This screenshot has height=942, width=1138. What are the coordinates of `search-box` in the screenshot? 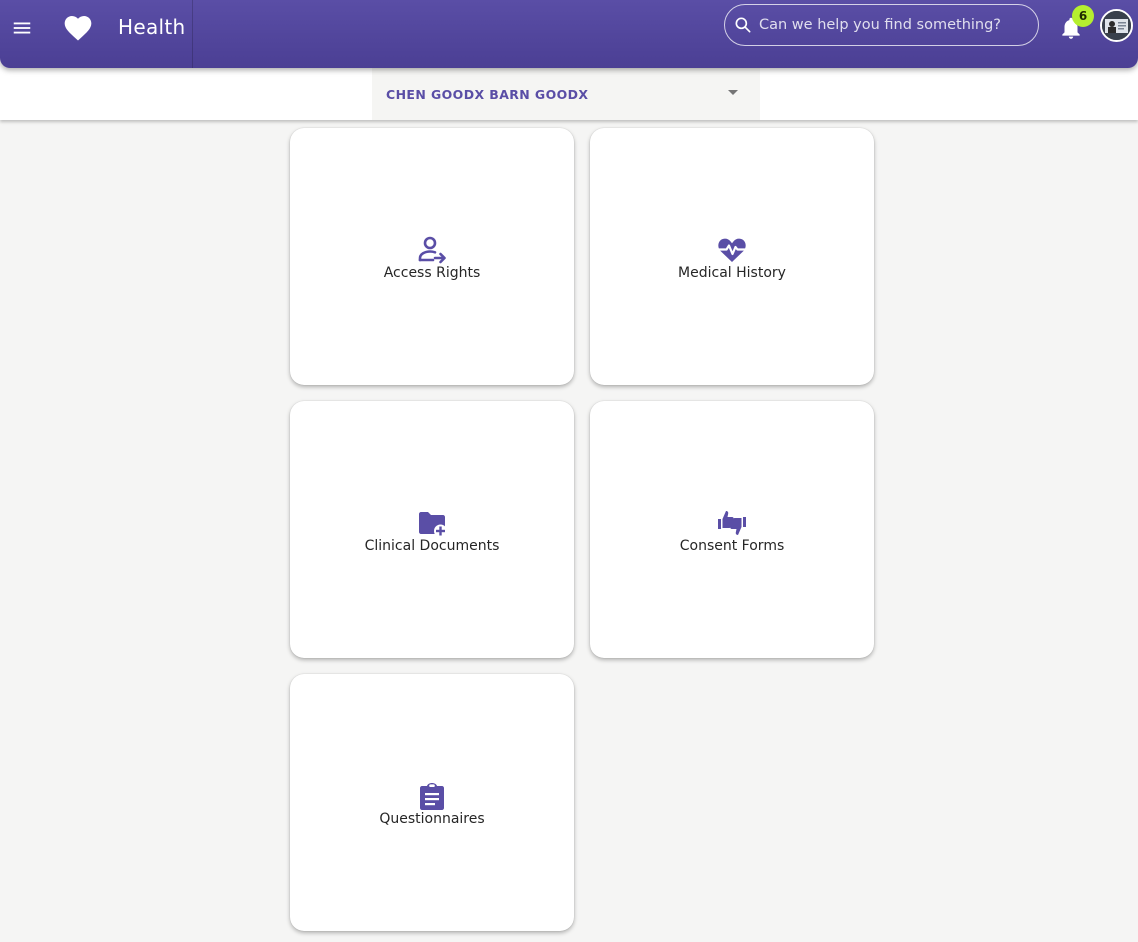 It's located at (881, 25).